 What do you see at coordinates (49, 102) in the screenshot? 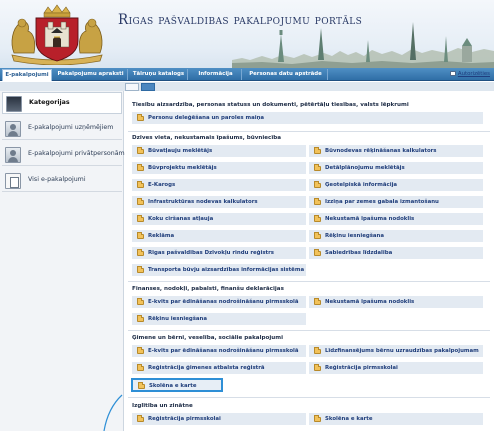
I see `sidebar-item-label: Kategorijas` at bounding box center [49, 102].